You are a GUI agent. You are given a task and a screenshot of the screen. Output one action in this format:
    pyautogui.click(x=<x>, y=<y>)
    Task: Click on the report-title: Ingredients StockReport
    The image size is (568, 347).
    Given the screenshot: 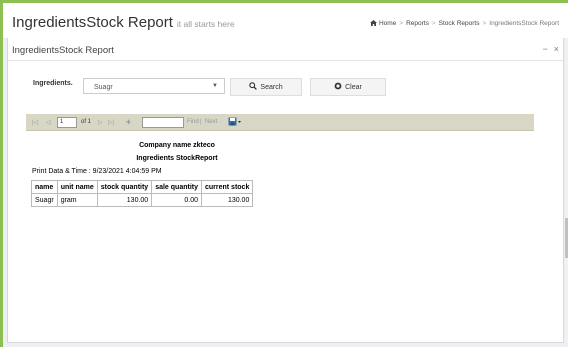 What is the action you would take?
    pyautogui.click(x=177, y=158)
    